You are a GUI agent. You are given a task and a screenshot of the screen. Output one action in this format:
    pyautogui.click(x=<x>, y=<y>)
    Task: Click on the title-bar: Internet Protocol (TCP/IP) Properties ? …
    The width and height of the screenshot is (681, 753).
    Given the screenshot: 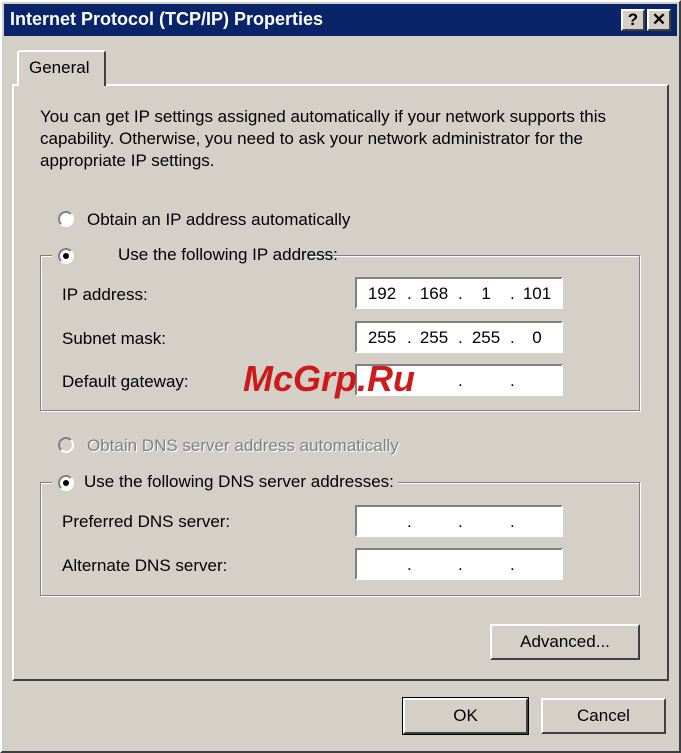 What is the action you would take?
    pyautogui.click(x=340, y=20)
    